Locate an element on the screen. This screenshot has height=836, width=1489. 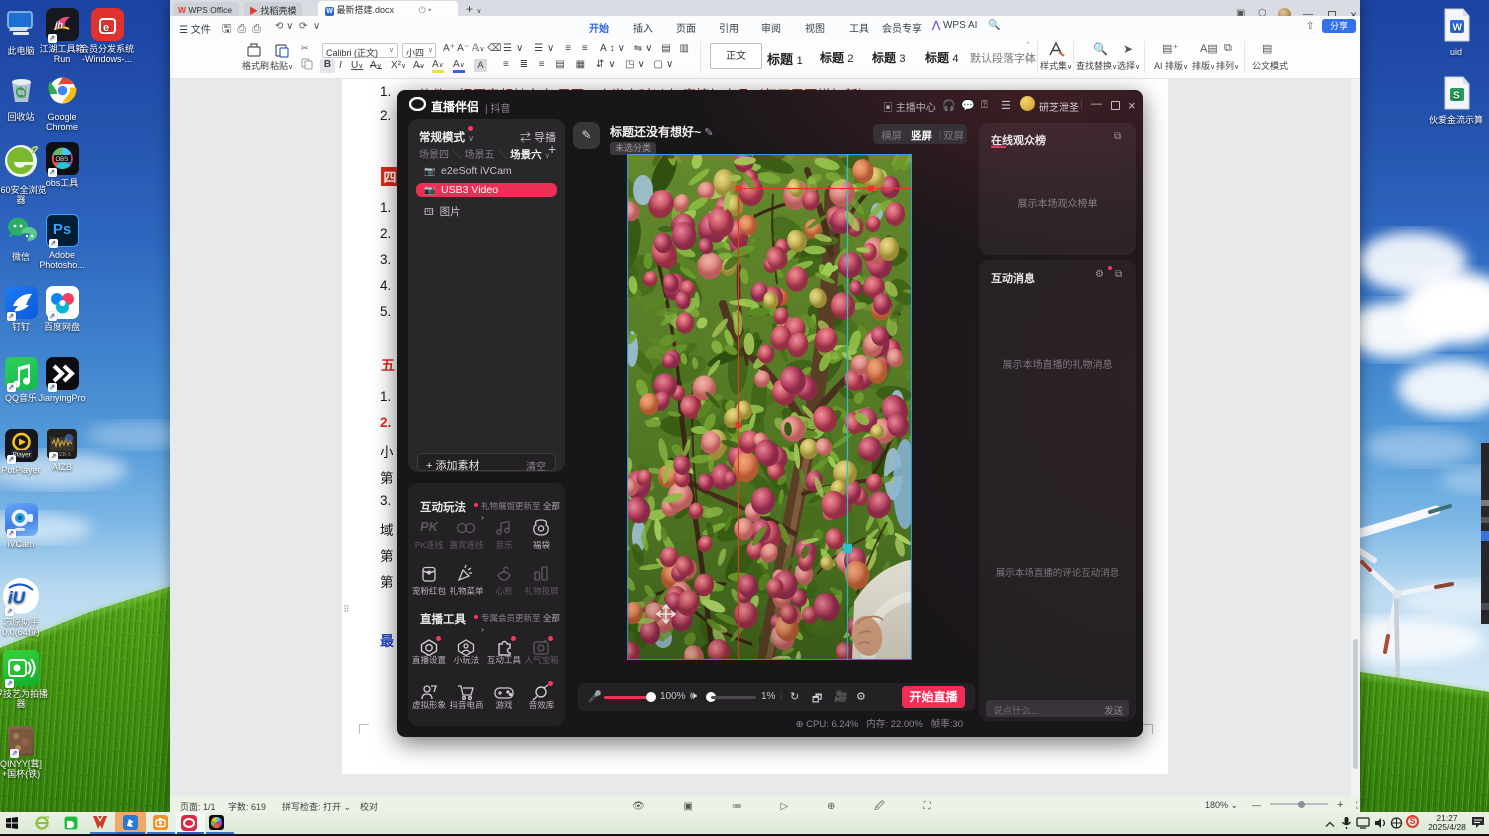
svg-text: e is located at coordinates (106, 28).